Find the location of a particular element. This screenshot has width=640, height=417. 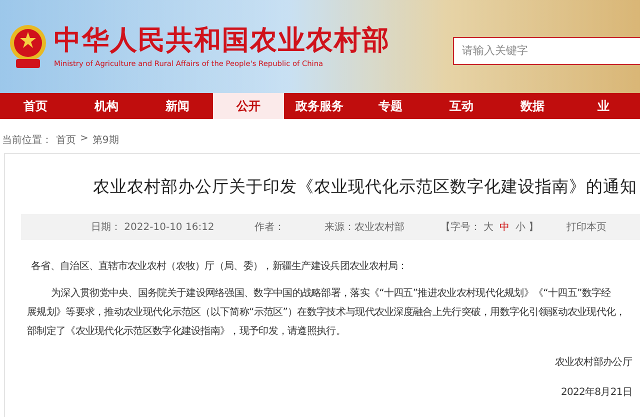

nav-tab: 机构 is located at coordinates (106, 106).